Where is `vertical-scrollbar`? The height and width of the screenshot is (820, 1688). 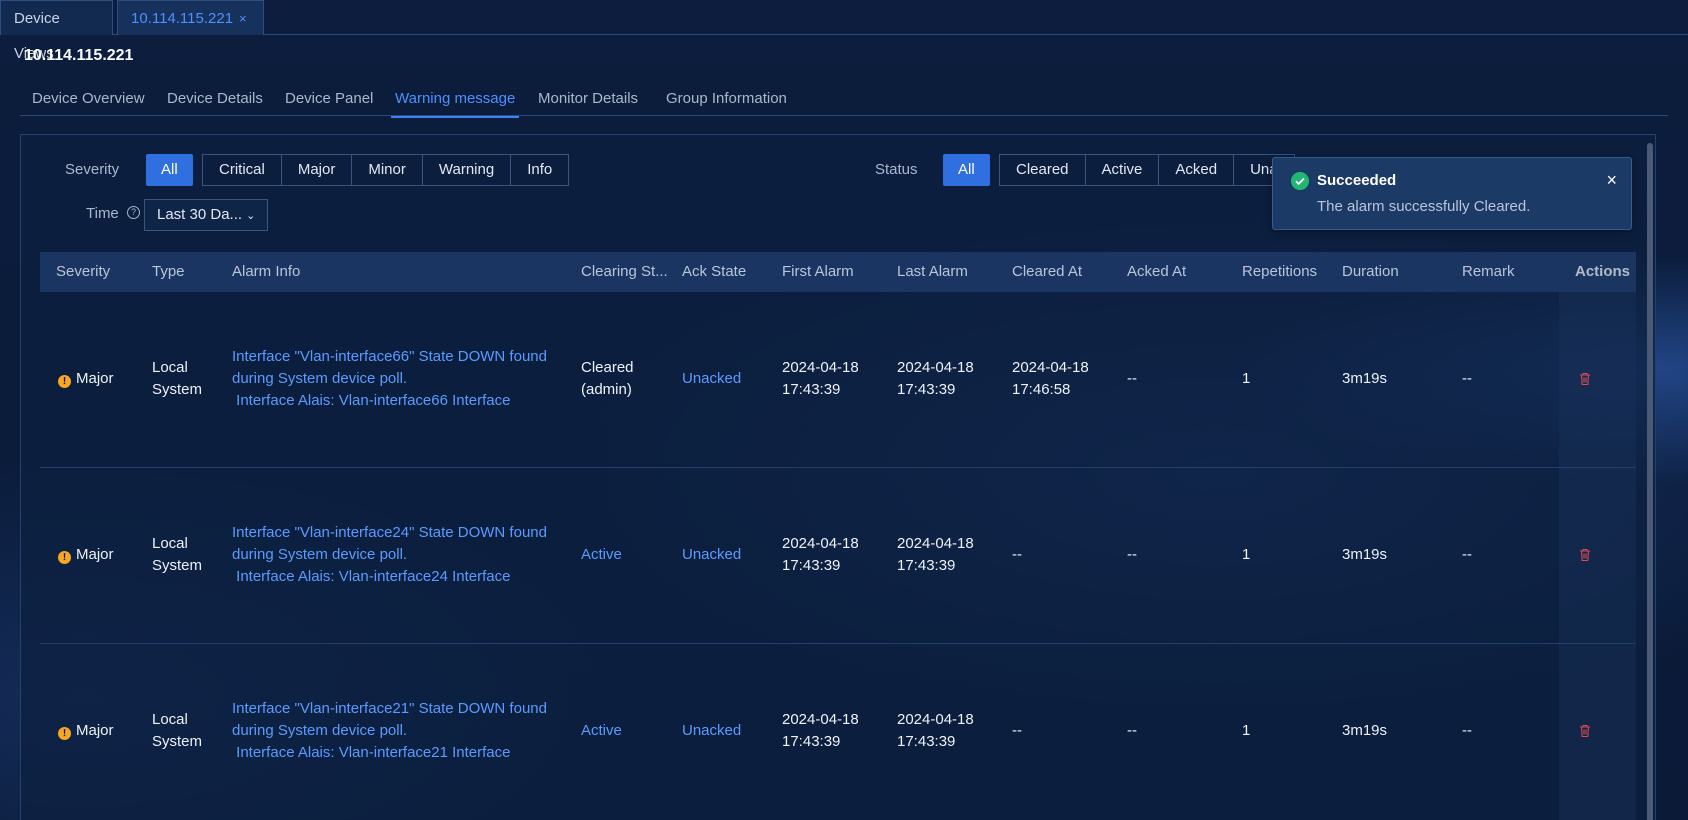
vertical-scrollbar is located at coordinates (1650, 481).